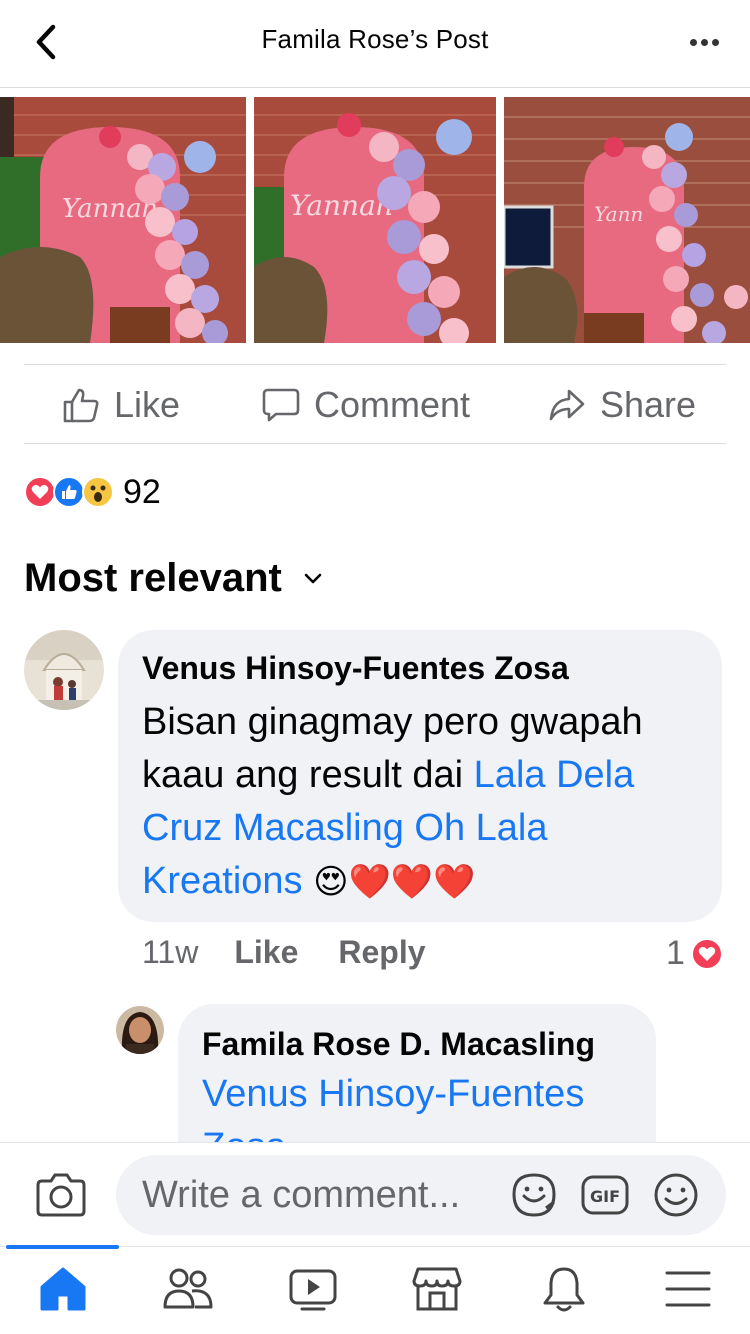 This screenshot has height=1334, width=750. Describe the element at coordinates (392, 404) in the screenshot. I see `comment-label: Comment` at that location.